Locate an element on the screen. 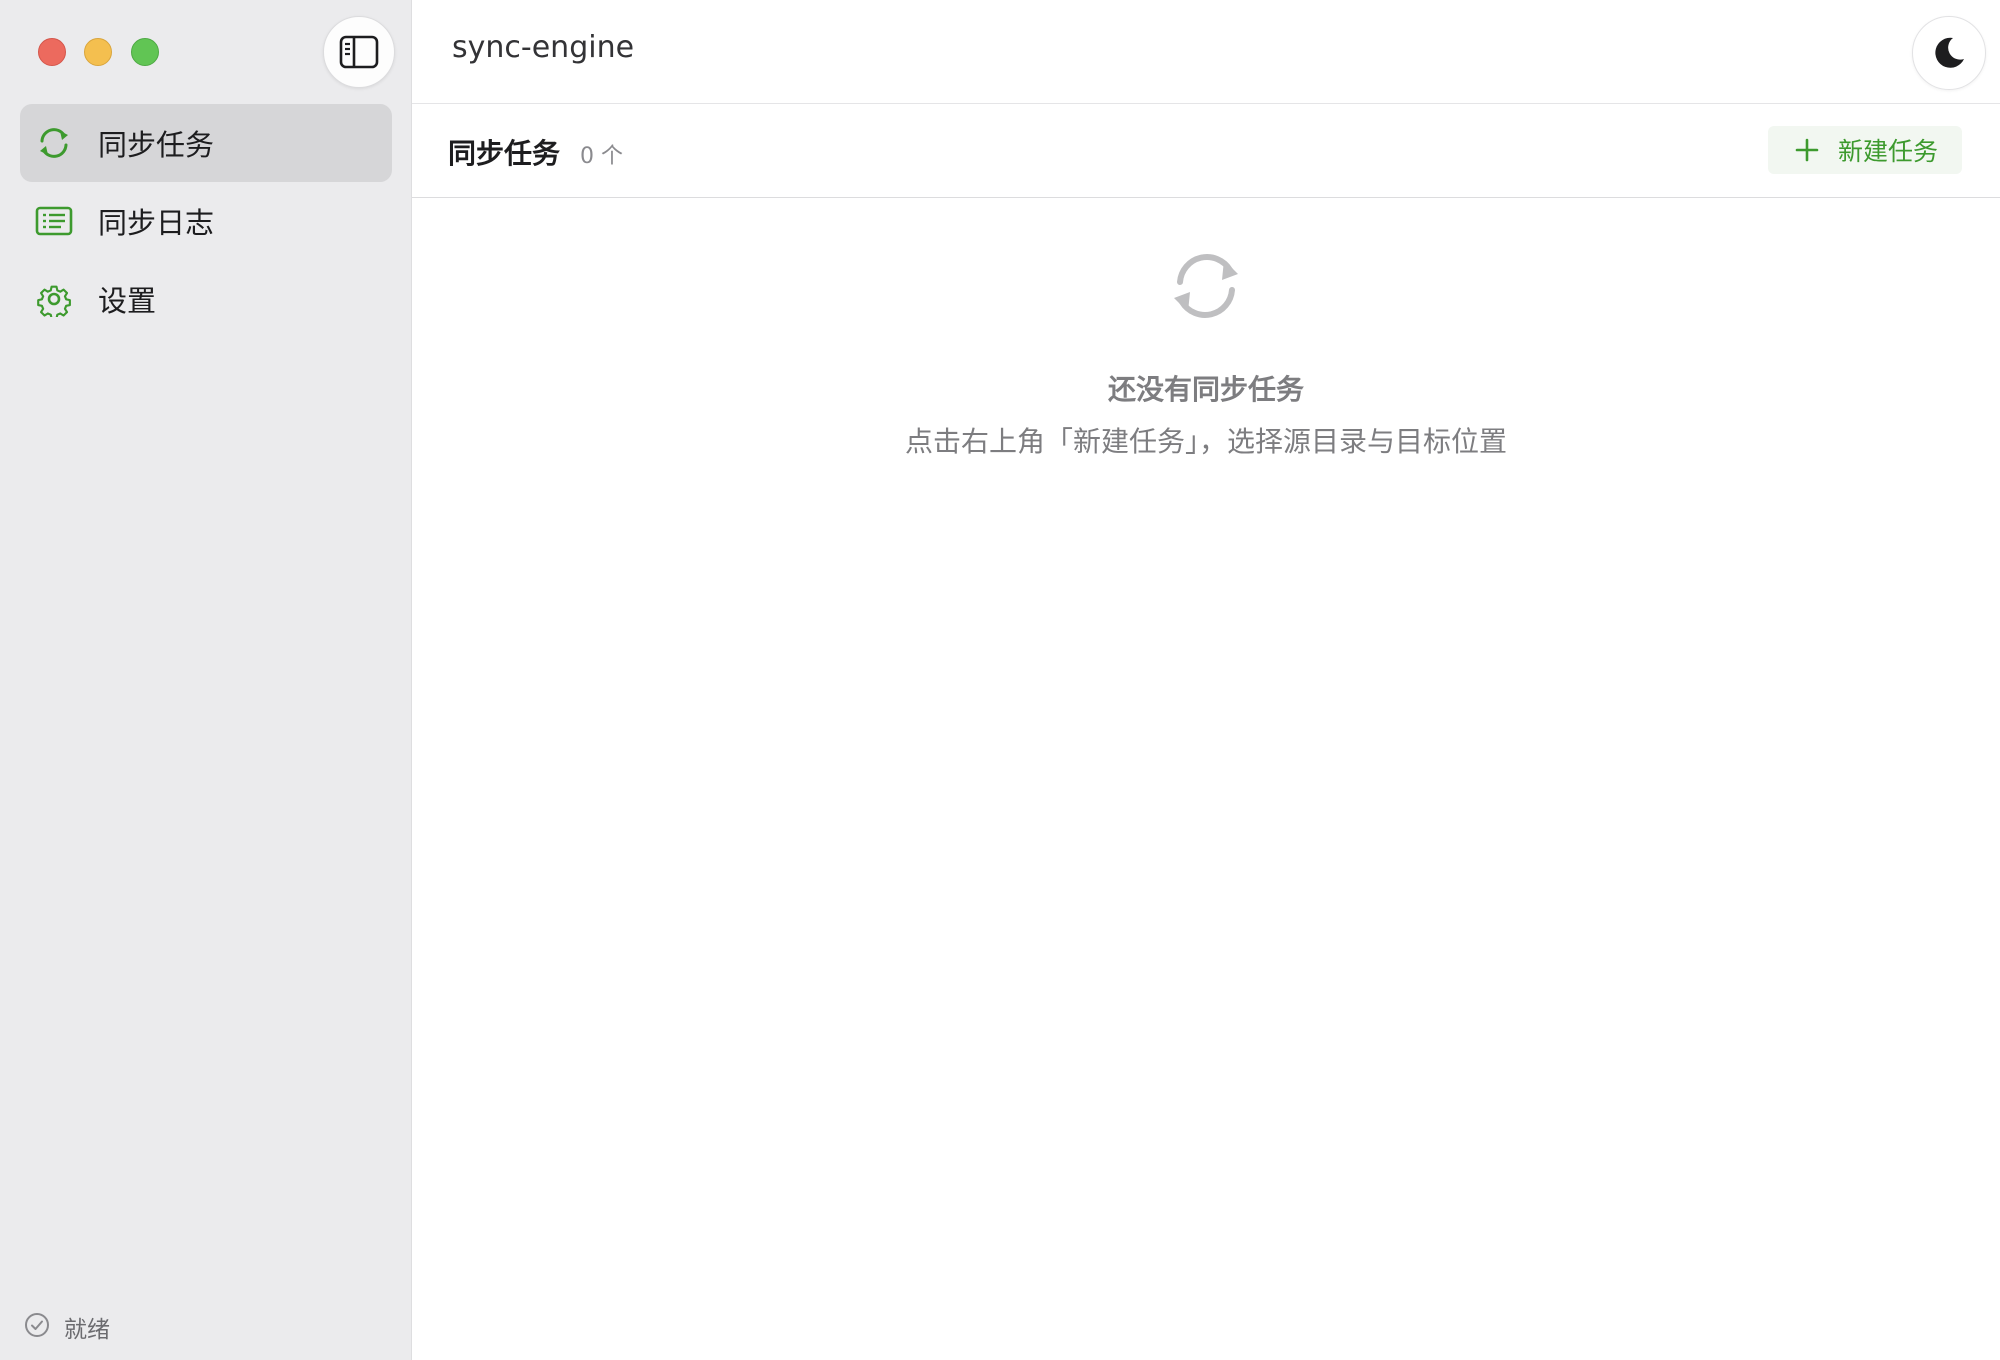 Image resolution: width=2000 pixels, height=1360 pixels. top-bar: sync-engine is located at coordinates (1206, 52).